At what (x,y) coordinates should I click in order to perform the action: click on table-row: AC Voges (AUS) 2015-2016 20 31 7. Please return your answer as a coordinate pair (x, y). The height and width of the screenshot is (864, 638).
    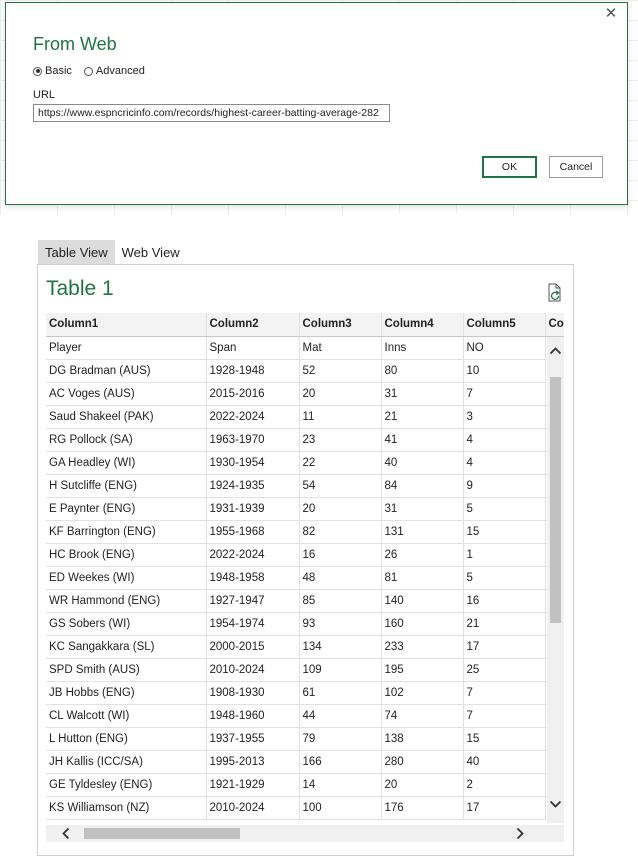
    Looking at the image, I should click on (305, 394).